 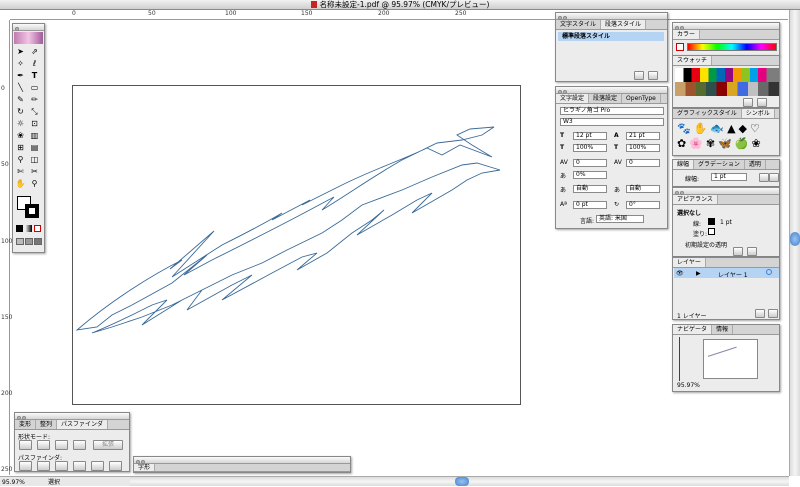 I want to click on horizontal-scale-field: 100%, so click(x=643, y=148).